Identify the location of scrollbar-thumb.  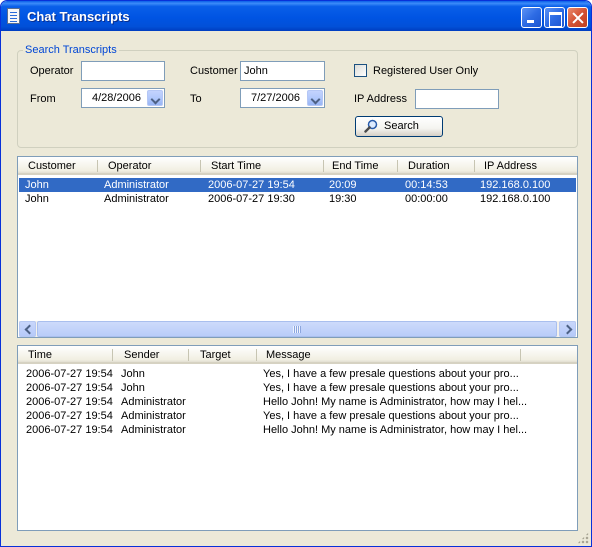
(297, 329).